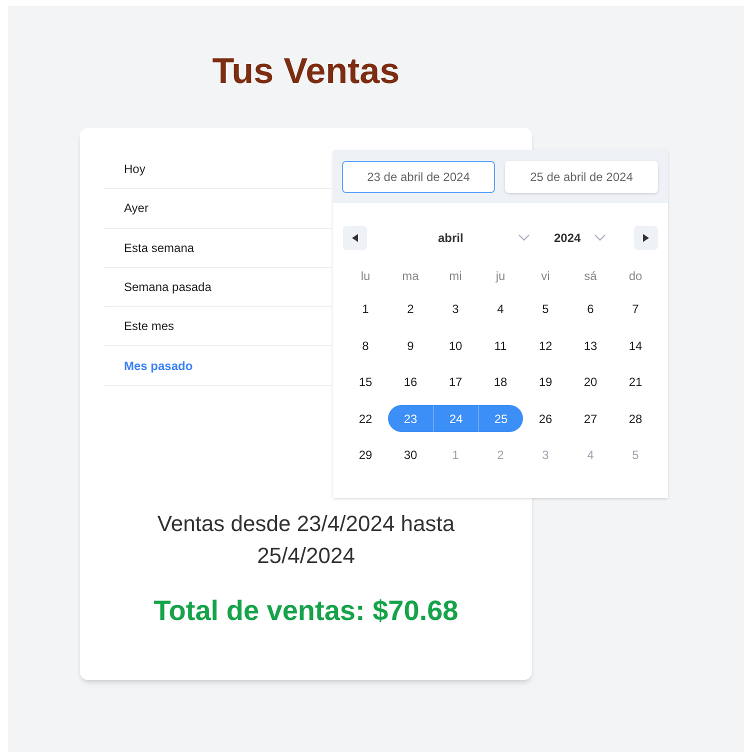 The width and height of the screenshot is (744, 752). What do you see at coordinates (218, 326) in the screenshot?
I see `preset-item: Este mes` at bounding box center [218, 326].